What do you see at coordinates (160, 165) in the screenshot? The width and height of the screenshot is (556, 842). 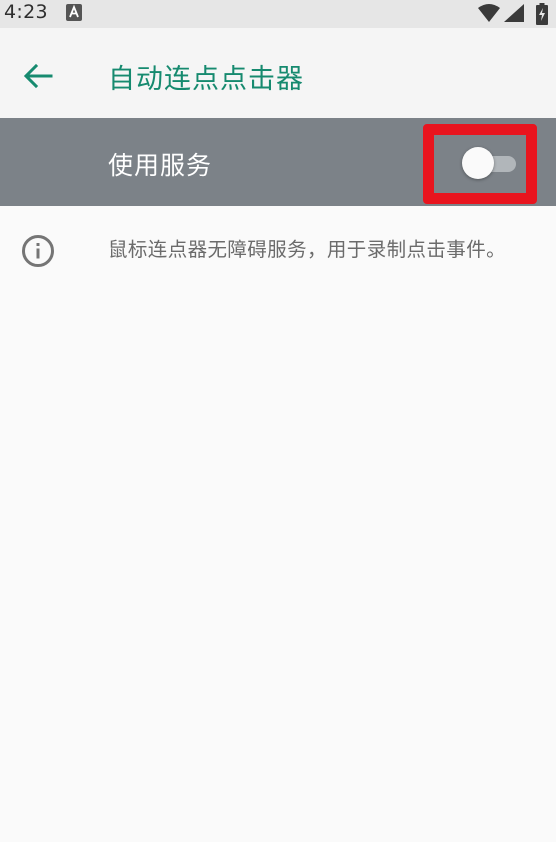 I see `use-service-label: 使用服务` at bounding box center [160, 165].